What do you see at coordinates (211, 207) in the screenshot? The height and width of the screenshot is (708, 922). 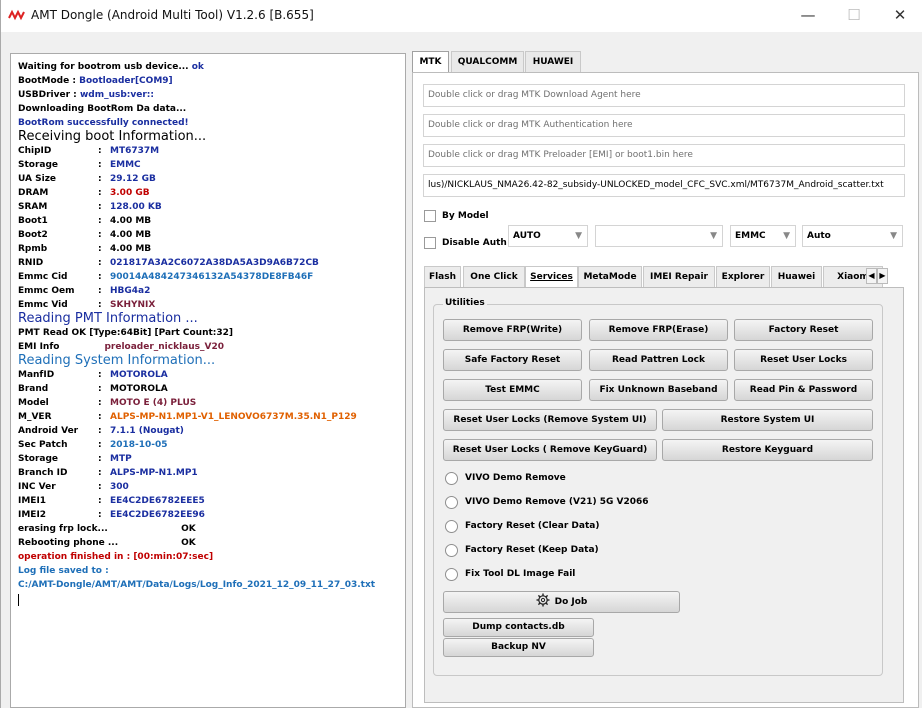 I see `log-line: SRAM:128.00 KB` at bounding box center [211, 207].